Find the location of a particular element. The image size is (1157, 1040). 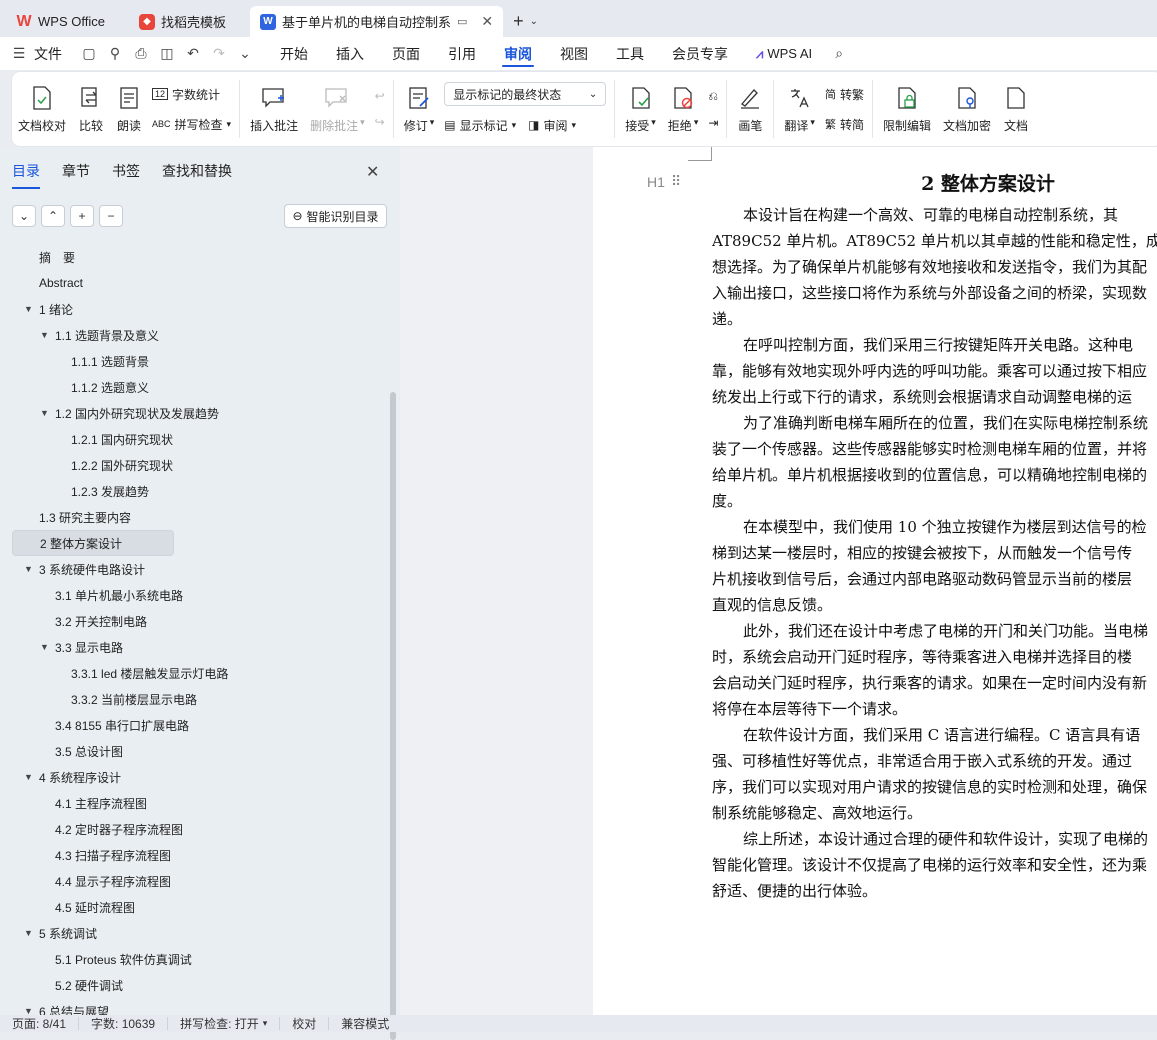

add-heading-button: + is located at coordinates (82, 216).